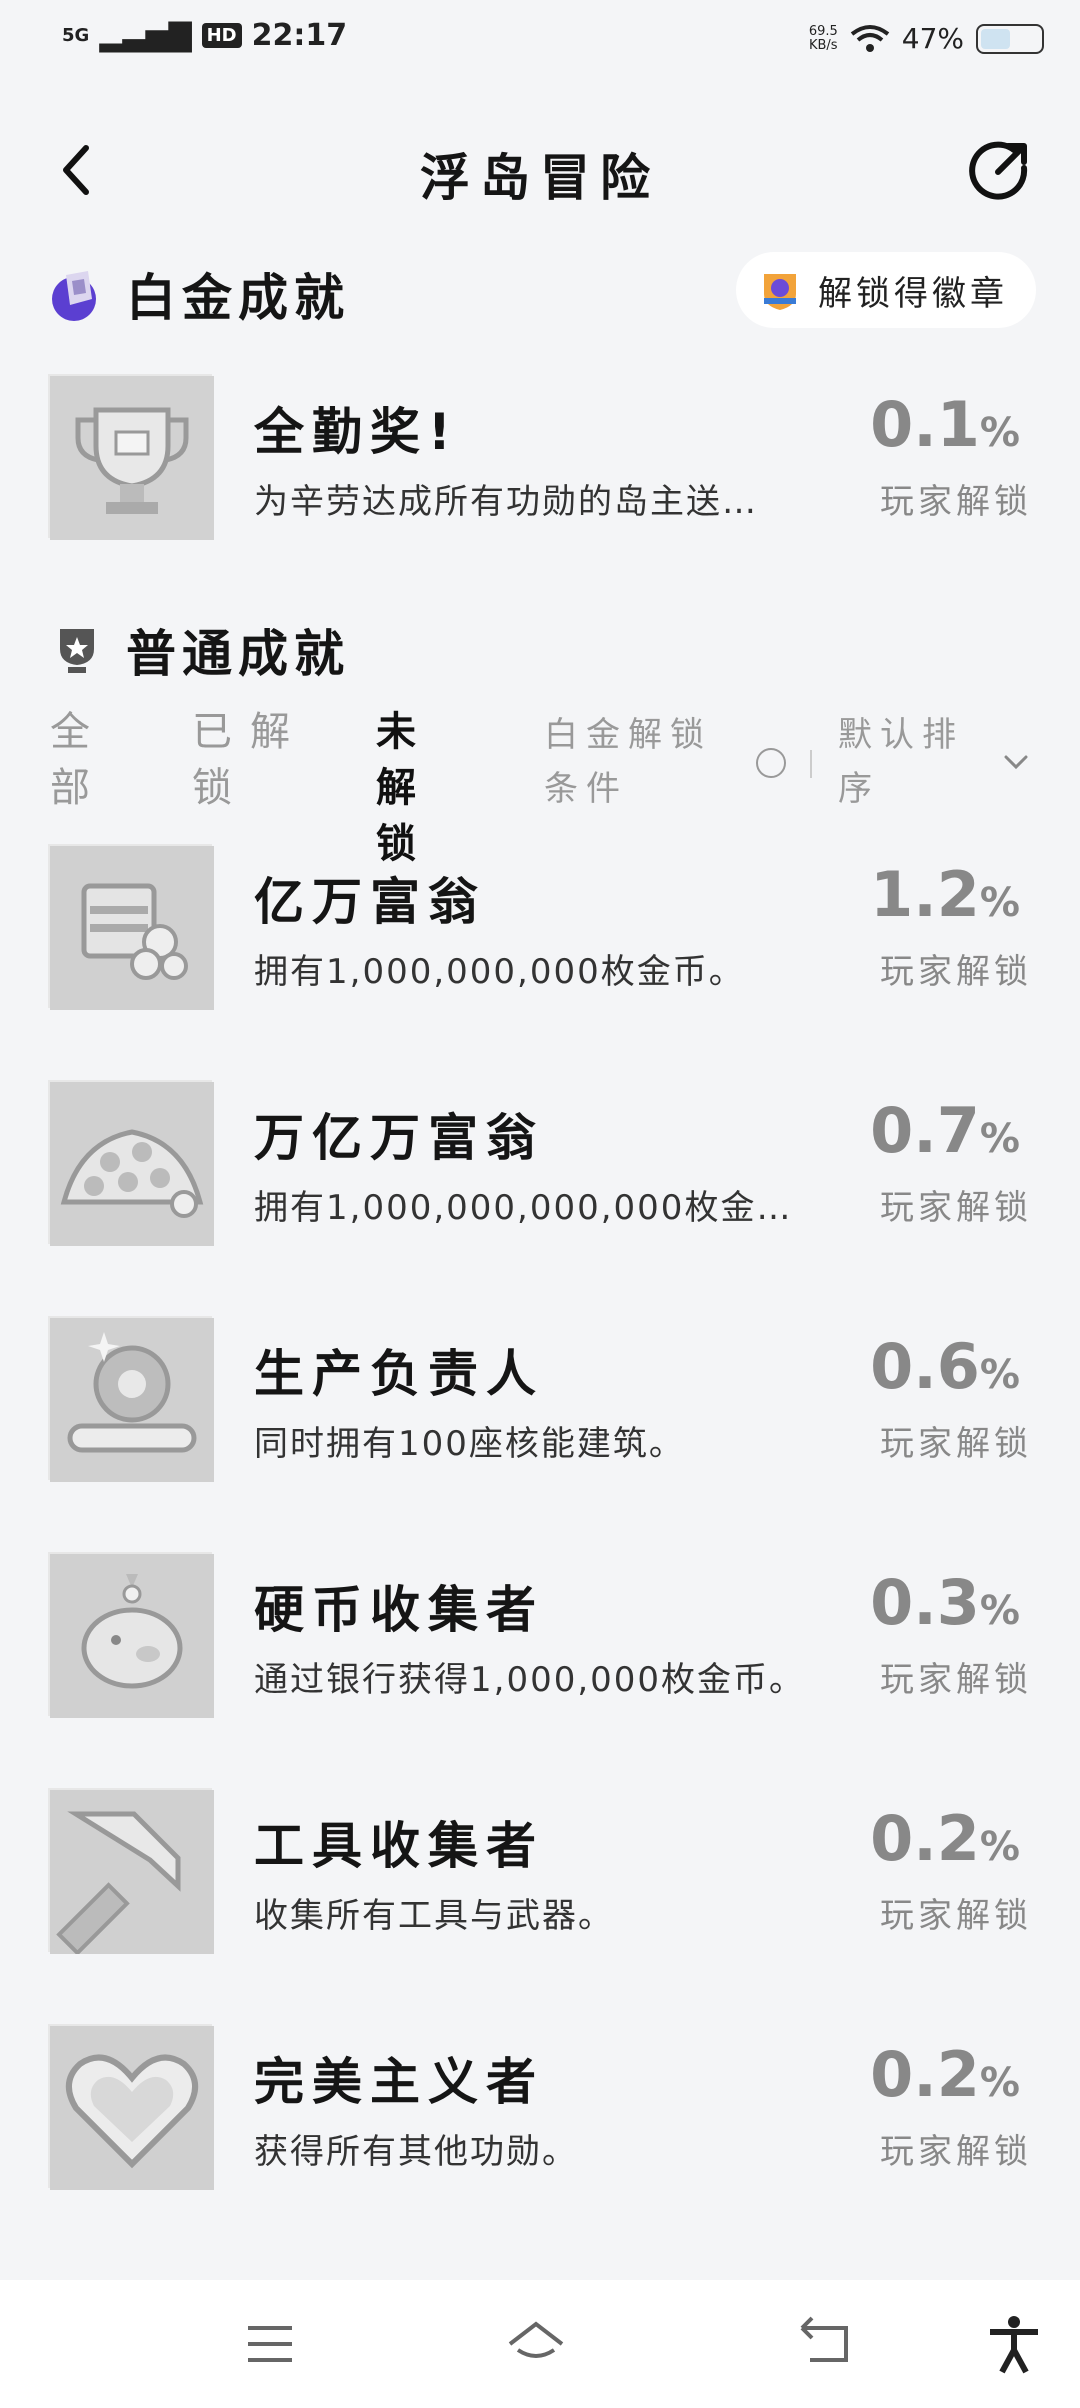 This screenshot has height=2408, width=1080. I want to click on home-icon, so click(536, 2344).